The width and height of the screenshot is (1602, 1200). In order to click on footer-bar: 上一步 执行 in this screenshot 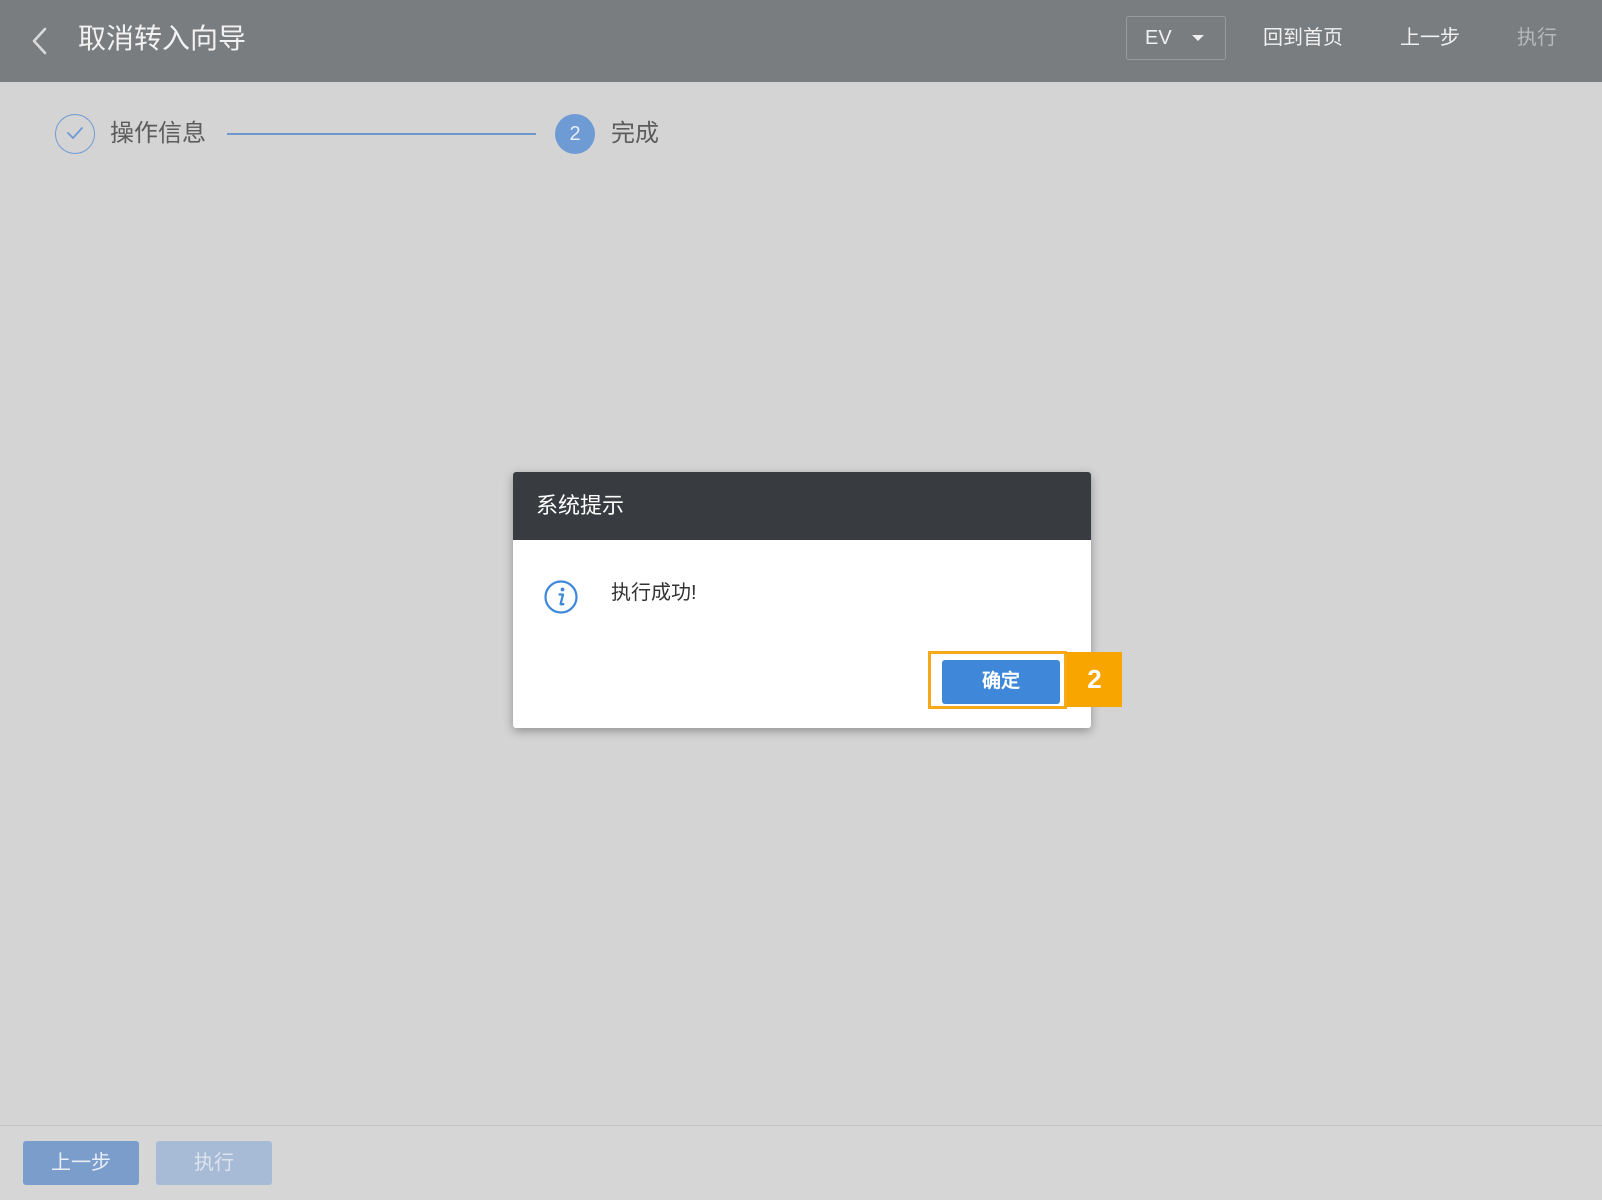, I will do `click(801, 1162)`.